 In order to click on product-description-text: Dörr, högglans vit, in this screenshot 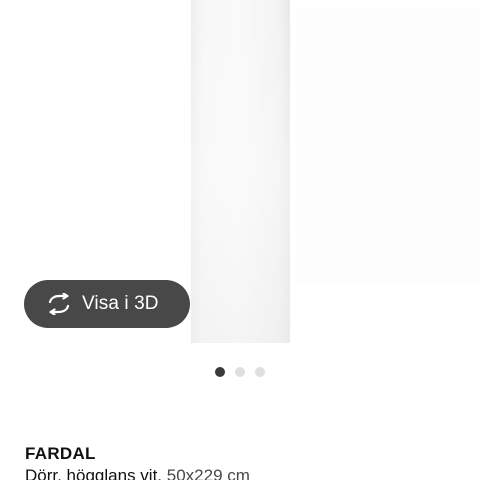, I will do `click(94, 473)`.